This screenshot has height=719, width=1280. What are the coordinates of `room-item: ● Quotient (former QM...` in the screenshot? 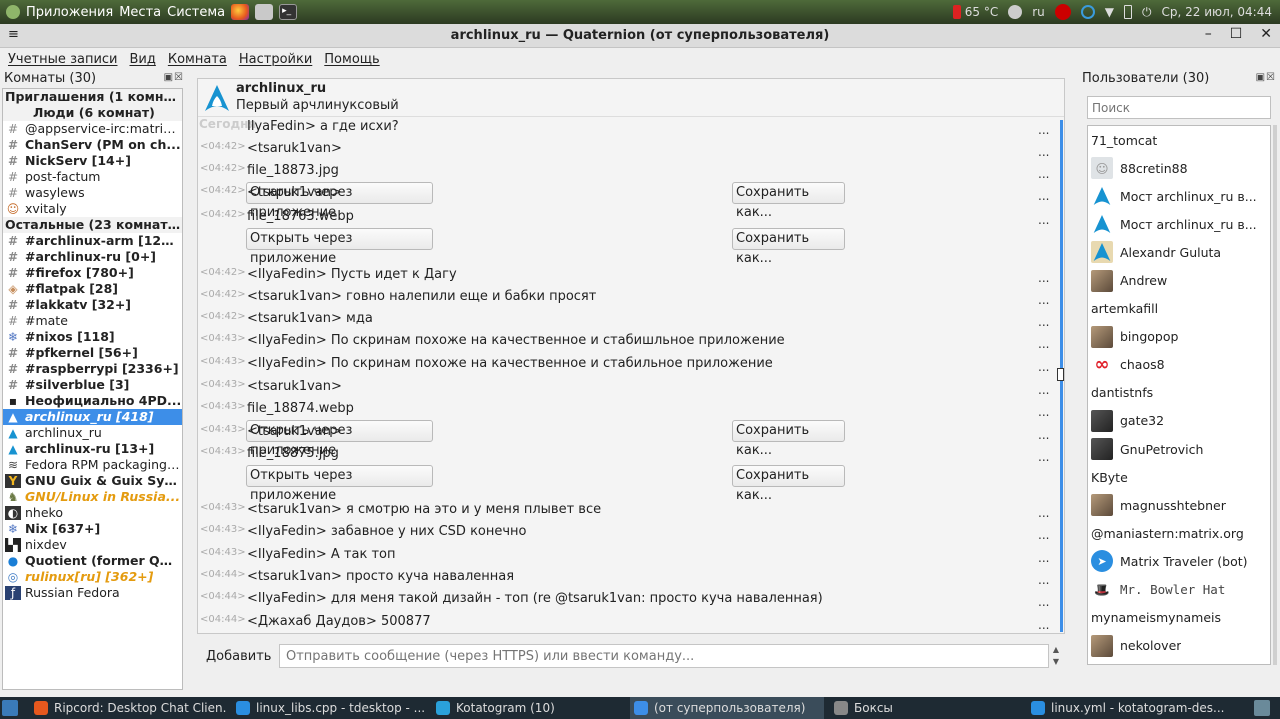 It's located at (92, 561).